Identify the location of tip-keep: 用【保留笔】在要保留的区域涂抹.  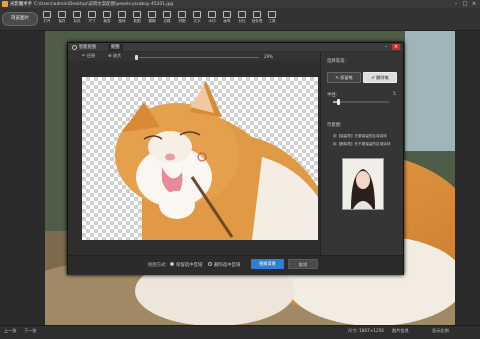
(360, 136).